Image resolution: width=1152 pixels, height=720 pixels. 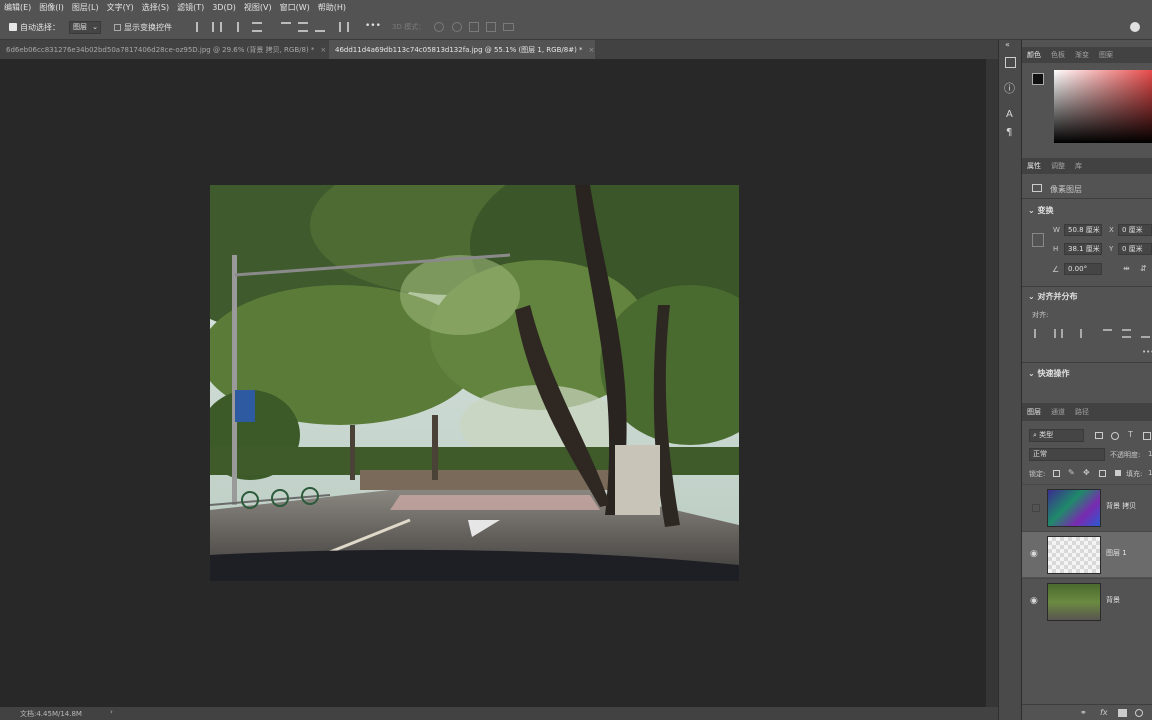 What do you see at coordinates (1139, 713) in the screenshot?
I see `adjustment-icon` at bounding box center [1139, 713].